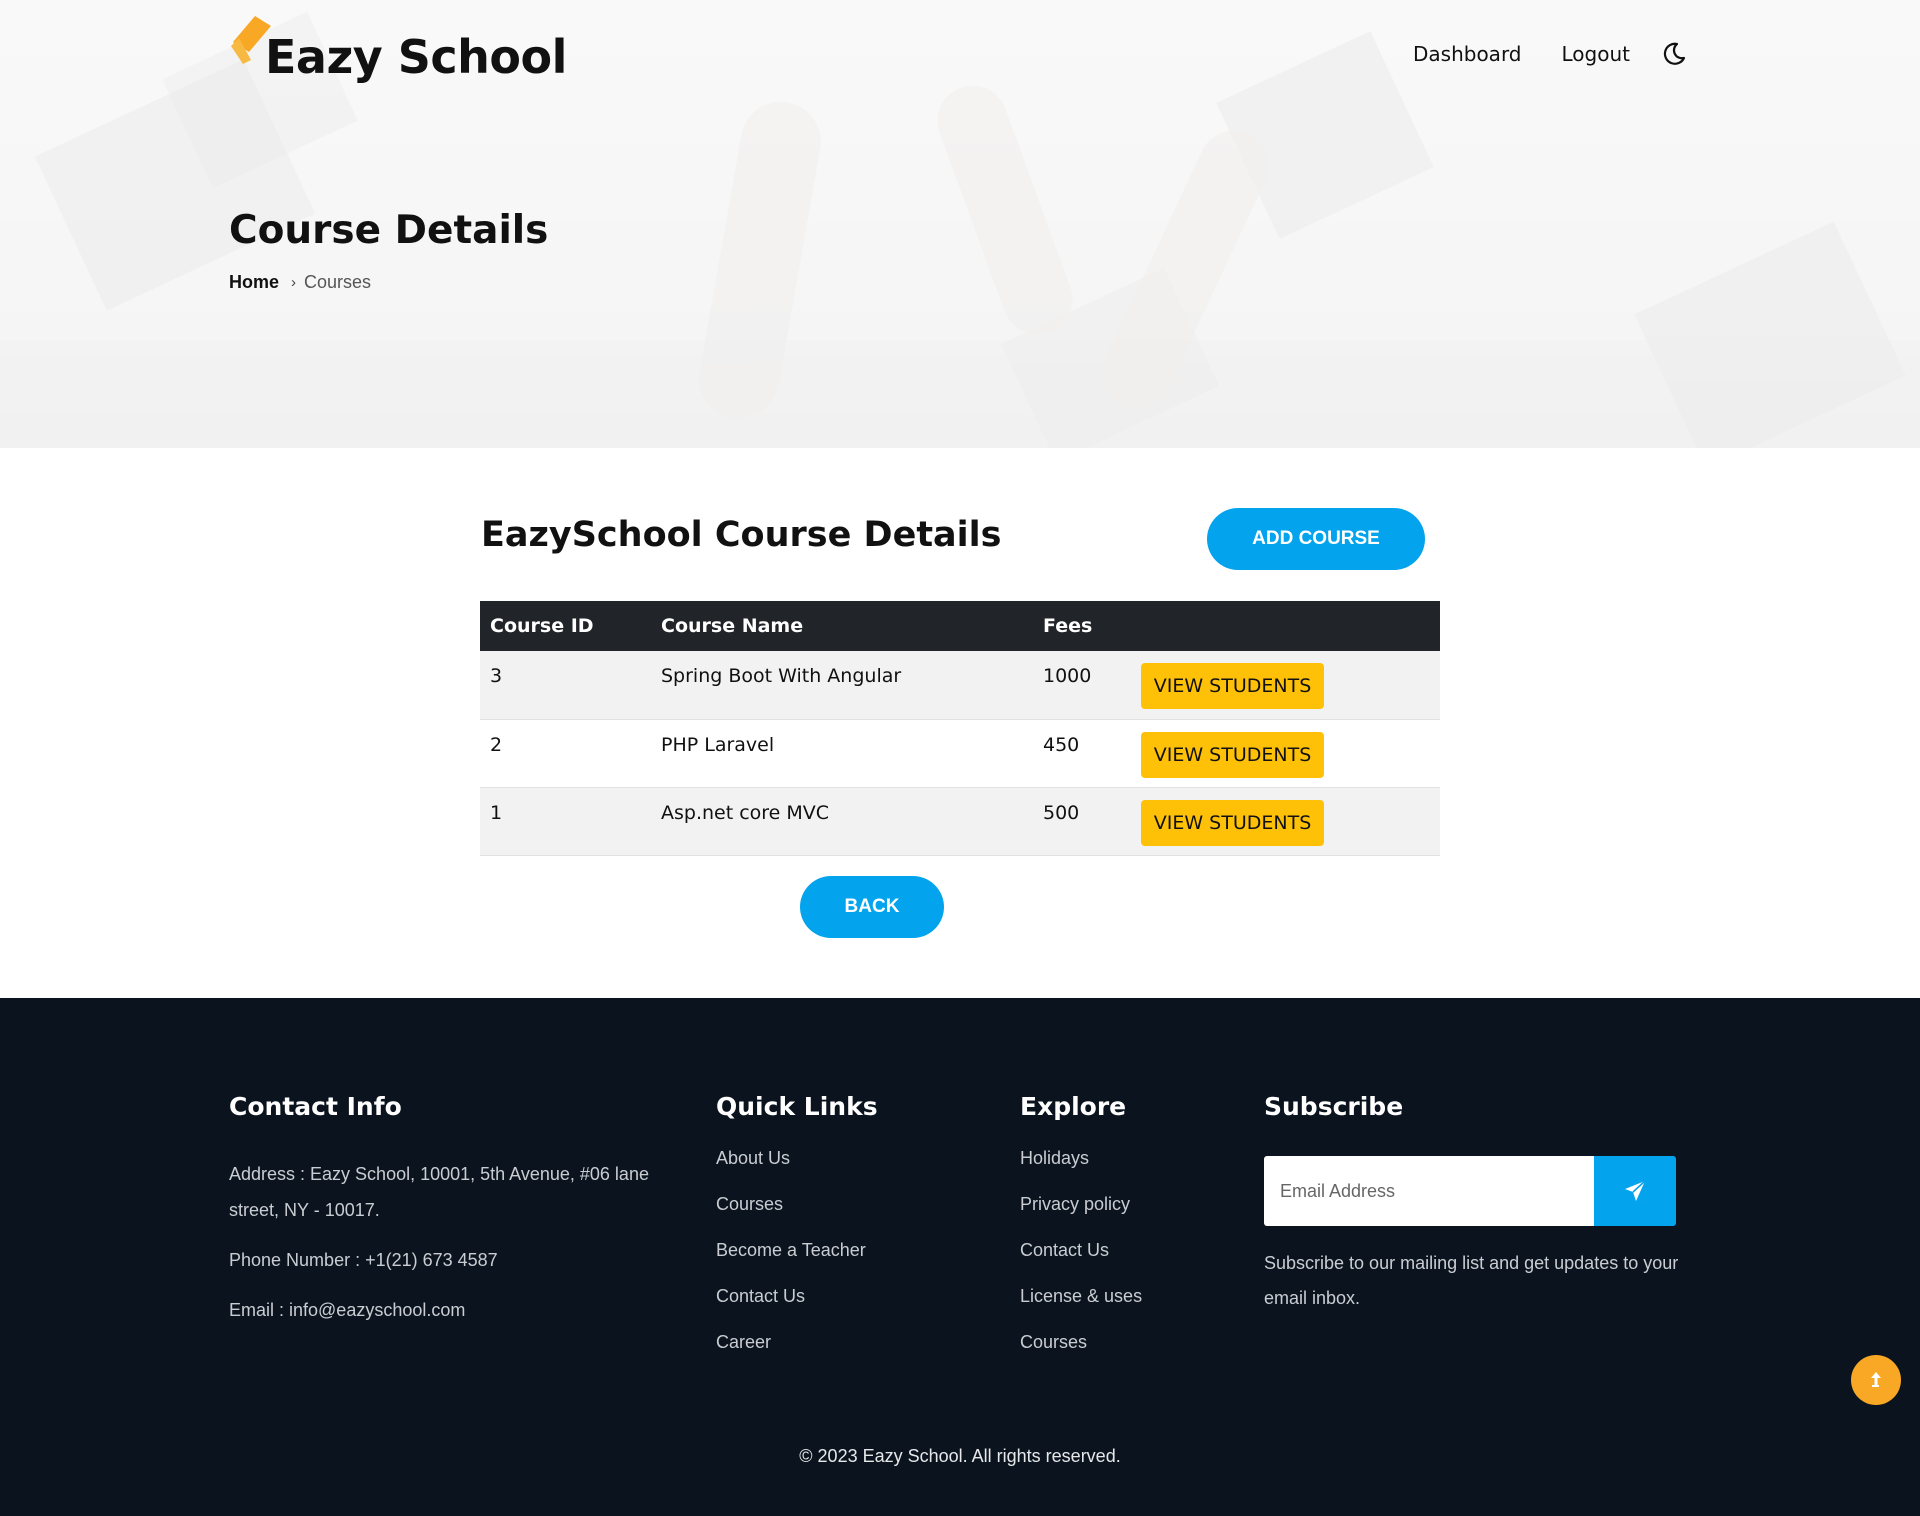 This screenshot has width=1920, height=1516. I want to click on course-fees-cell: 500, so click(1082, 821).